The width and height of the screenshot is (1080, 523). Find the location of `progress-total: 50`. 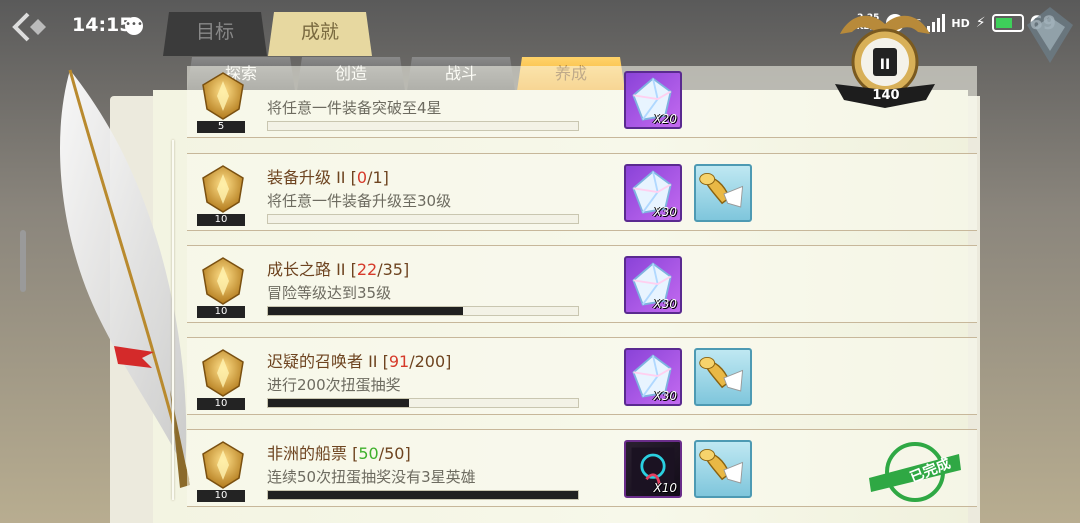

progress-total: 50 is located at coordinates (394, 453).